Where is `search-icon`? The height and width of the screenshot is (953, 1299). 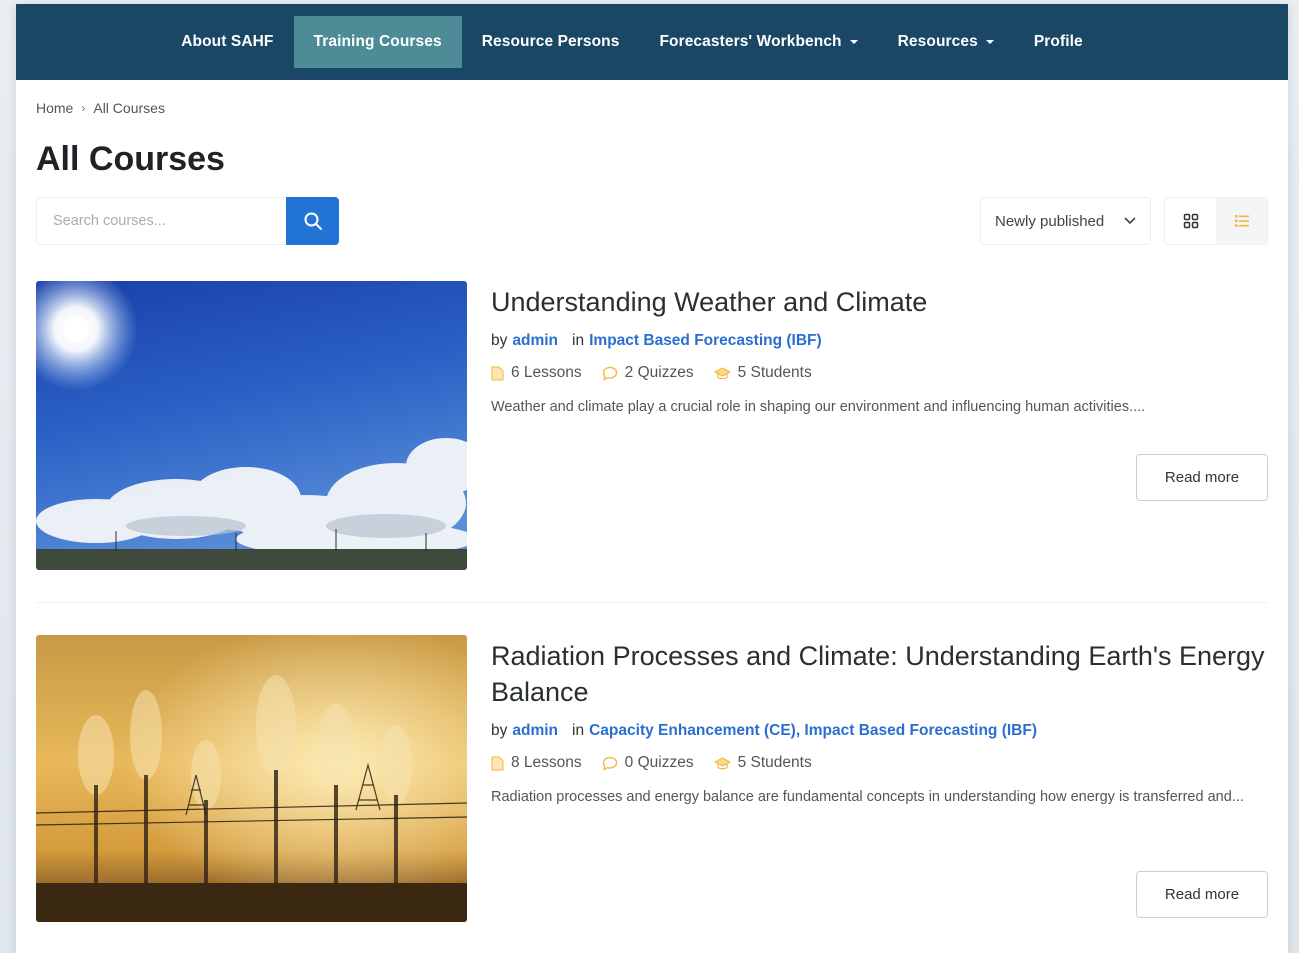 search-icon is located at coordinates (313, 221).